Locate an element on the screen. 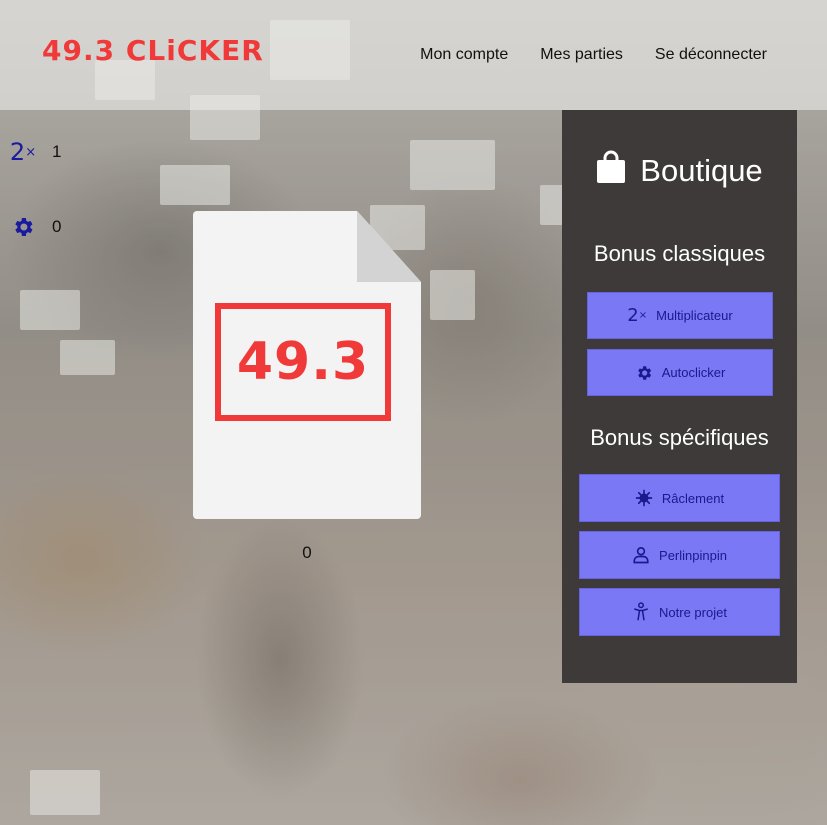 This screenshot has height=825, width=827. multiplier-stat: 2 × 1 is located at coordinates (35, 152).